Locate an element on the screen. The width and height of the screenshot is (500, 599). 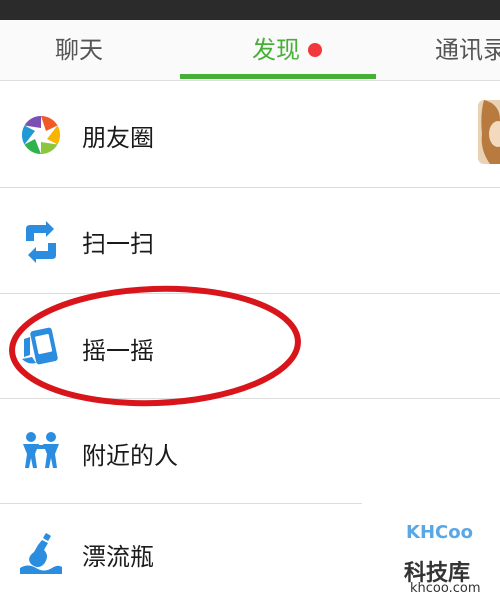
scan-arrows-icon is located at coordinates (41, 242).